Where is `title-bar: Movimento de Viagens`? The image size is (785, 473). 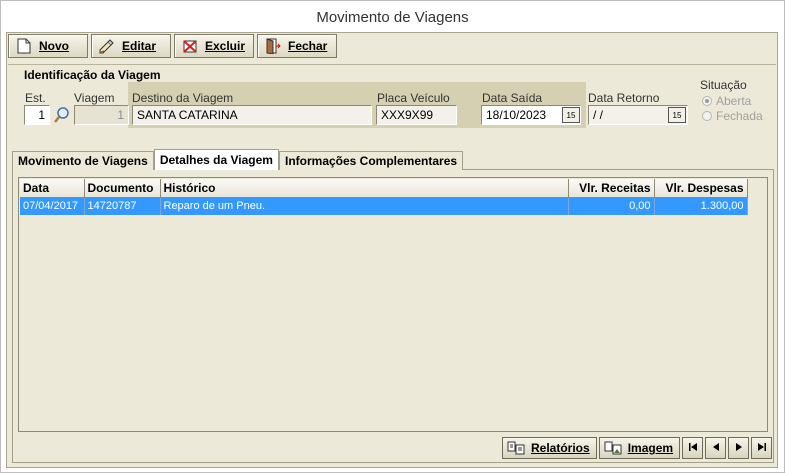
title-bar: Movimento de Viagens is located at coordinates (392, 17).